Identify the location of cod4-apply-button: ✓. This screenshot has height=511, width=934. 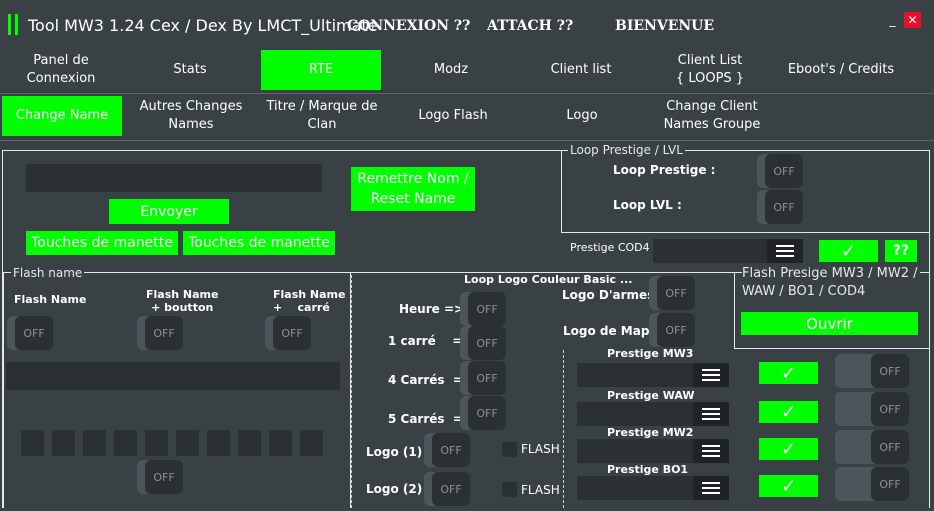
(848, 251).